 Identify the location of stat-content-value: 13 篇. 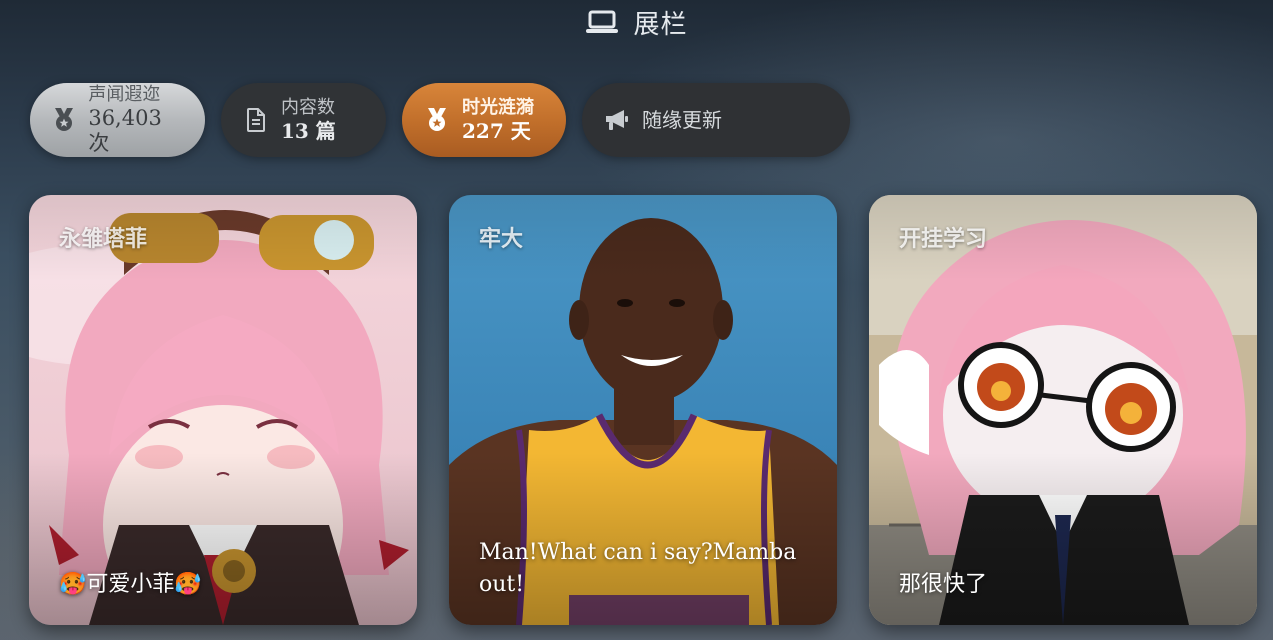
(308, 130).